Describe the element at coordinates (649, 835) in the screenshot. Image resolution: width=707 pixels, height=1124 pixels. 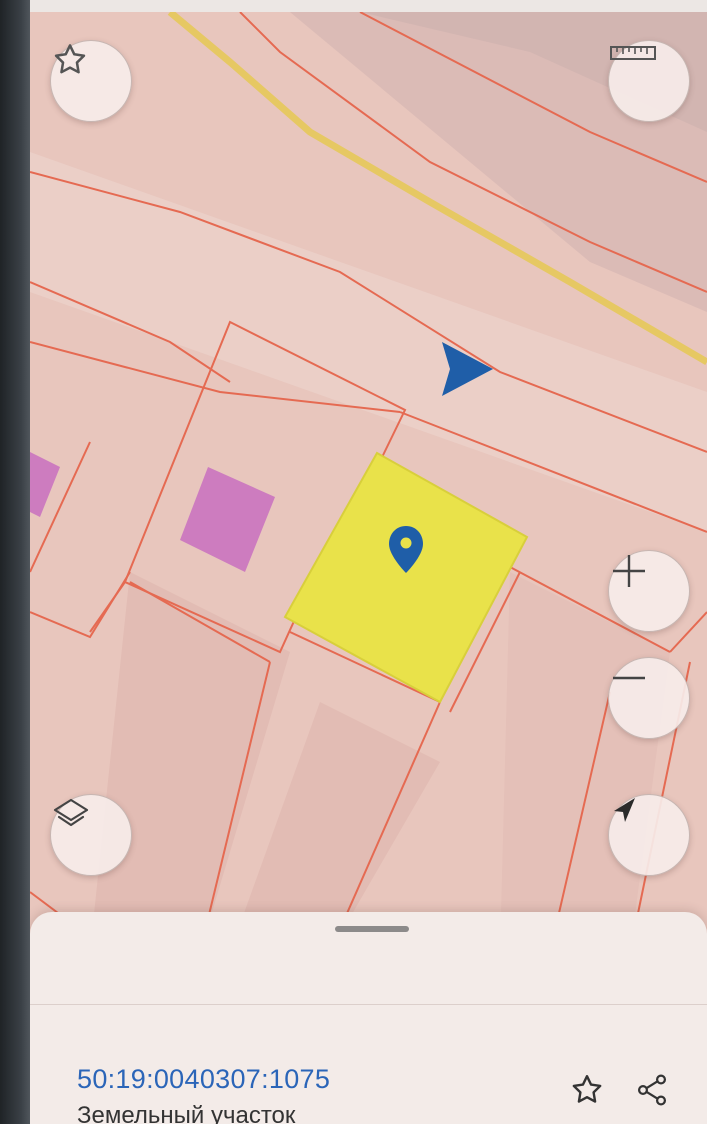
I see `locate-button` at that location.